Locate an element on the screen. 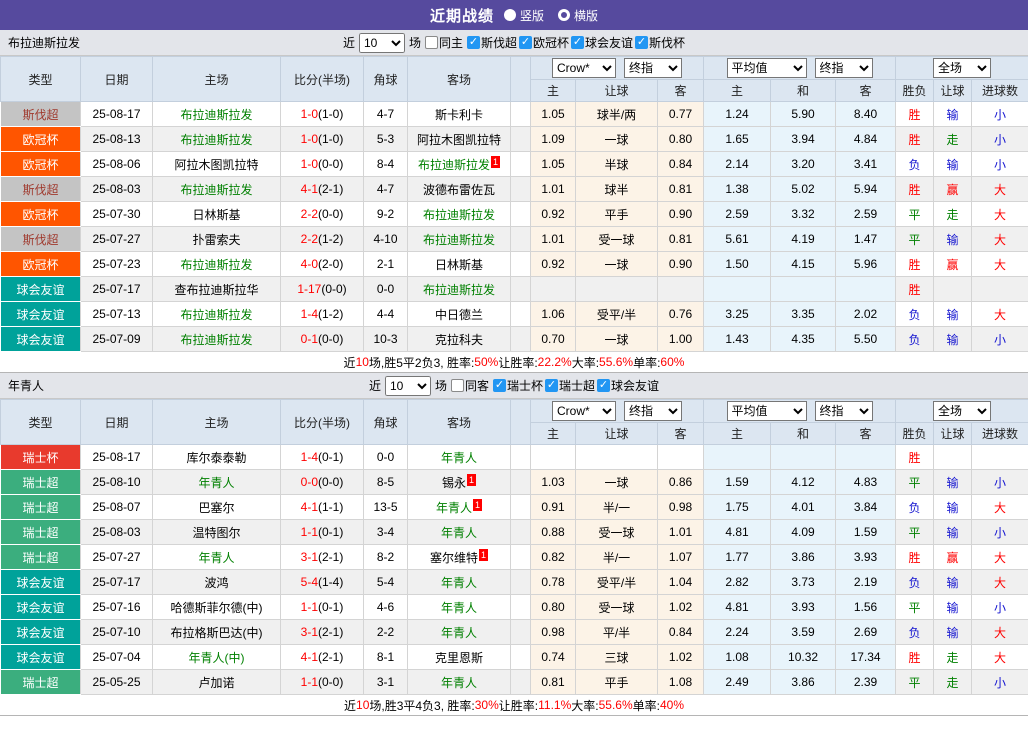 Image resolution: width=1028 pixels, height=731 pixels. team-name: 波德布雷佐瓦 is located at coordinates (459, 190).